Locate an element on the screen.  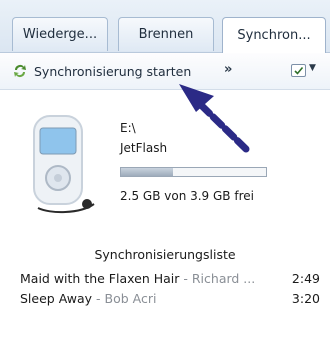
sync-toolbar: Synchronisierung starten » ▼ is located at coordinates (165, 71).